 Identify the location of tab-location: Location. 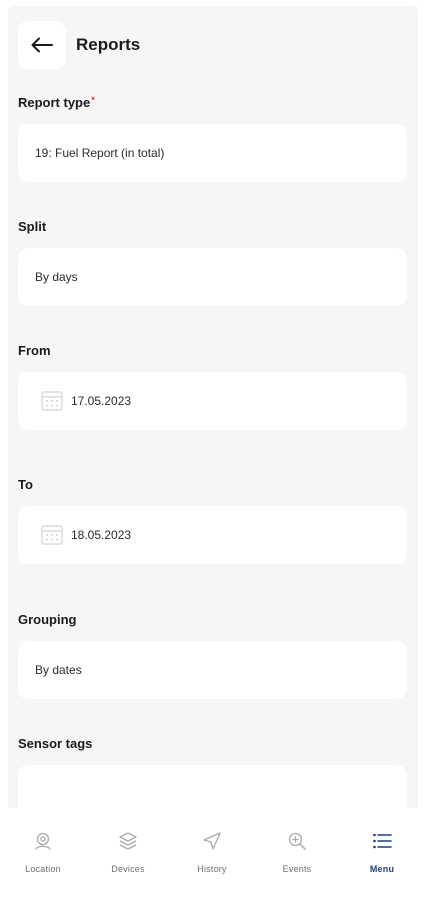
(43, 852).